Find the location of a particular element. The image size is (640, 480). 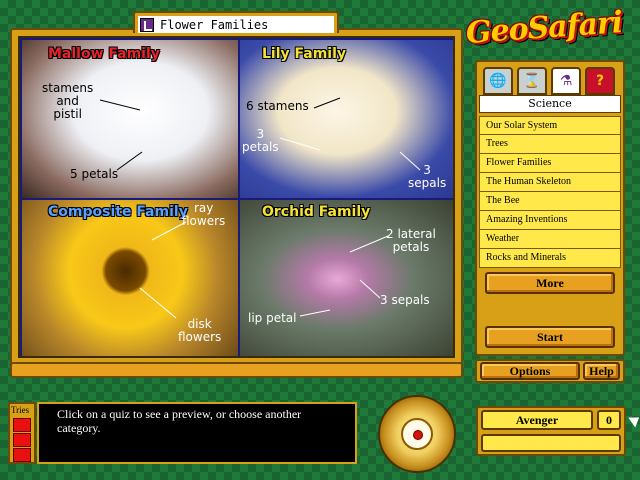

dial-center-light is located at coordinates (418, 435).